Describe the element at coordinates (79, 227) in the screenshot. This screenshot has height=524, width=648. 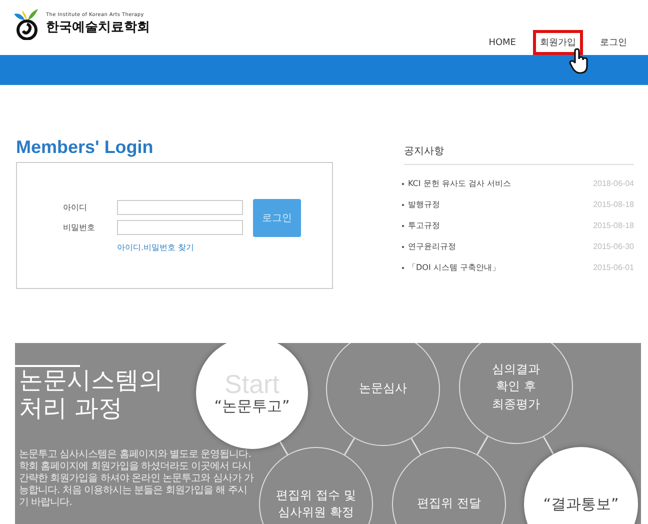
I see `field-label: 비밀번호` at that location.